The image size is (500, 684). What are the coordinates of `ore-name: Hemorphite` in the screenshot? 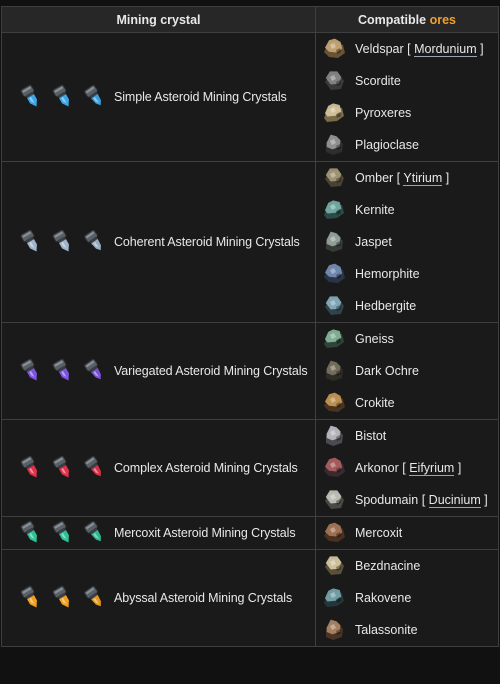 It's located at (387, 274).